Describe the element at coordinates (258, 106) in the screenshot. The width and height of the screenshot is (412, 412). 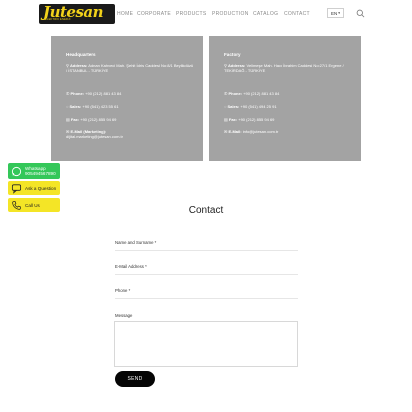
I see `sales-value: +90 (541) 494 25 91` at that location.